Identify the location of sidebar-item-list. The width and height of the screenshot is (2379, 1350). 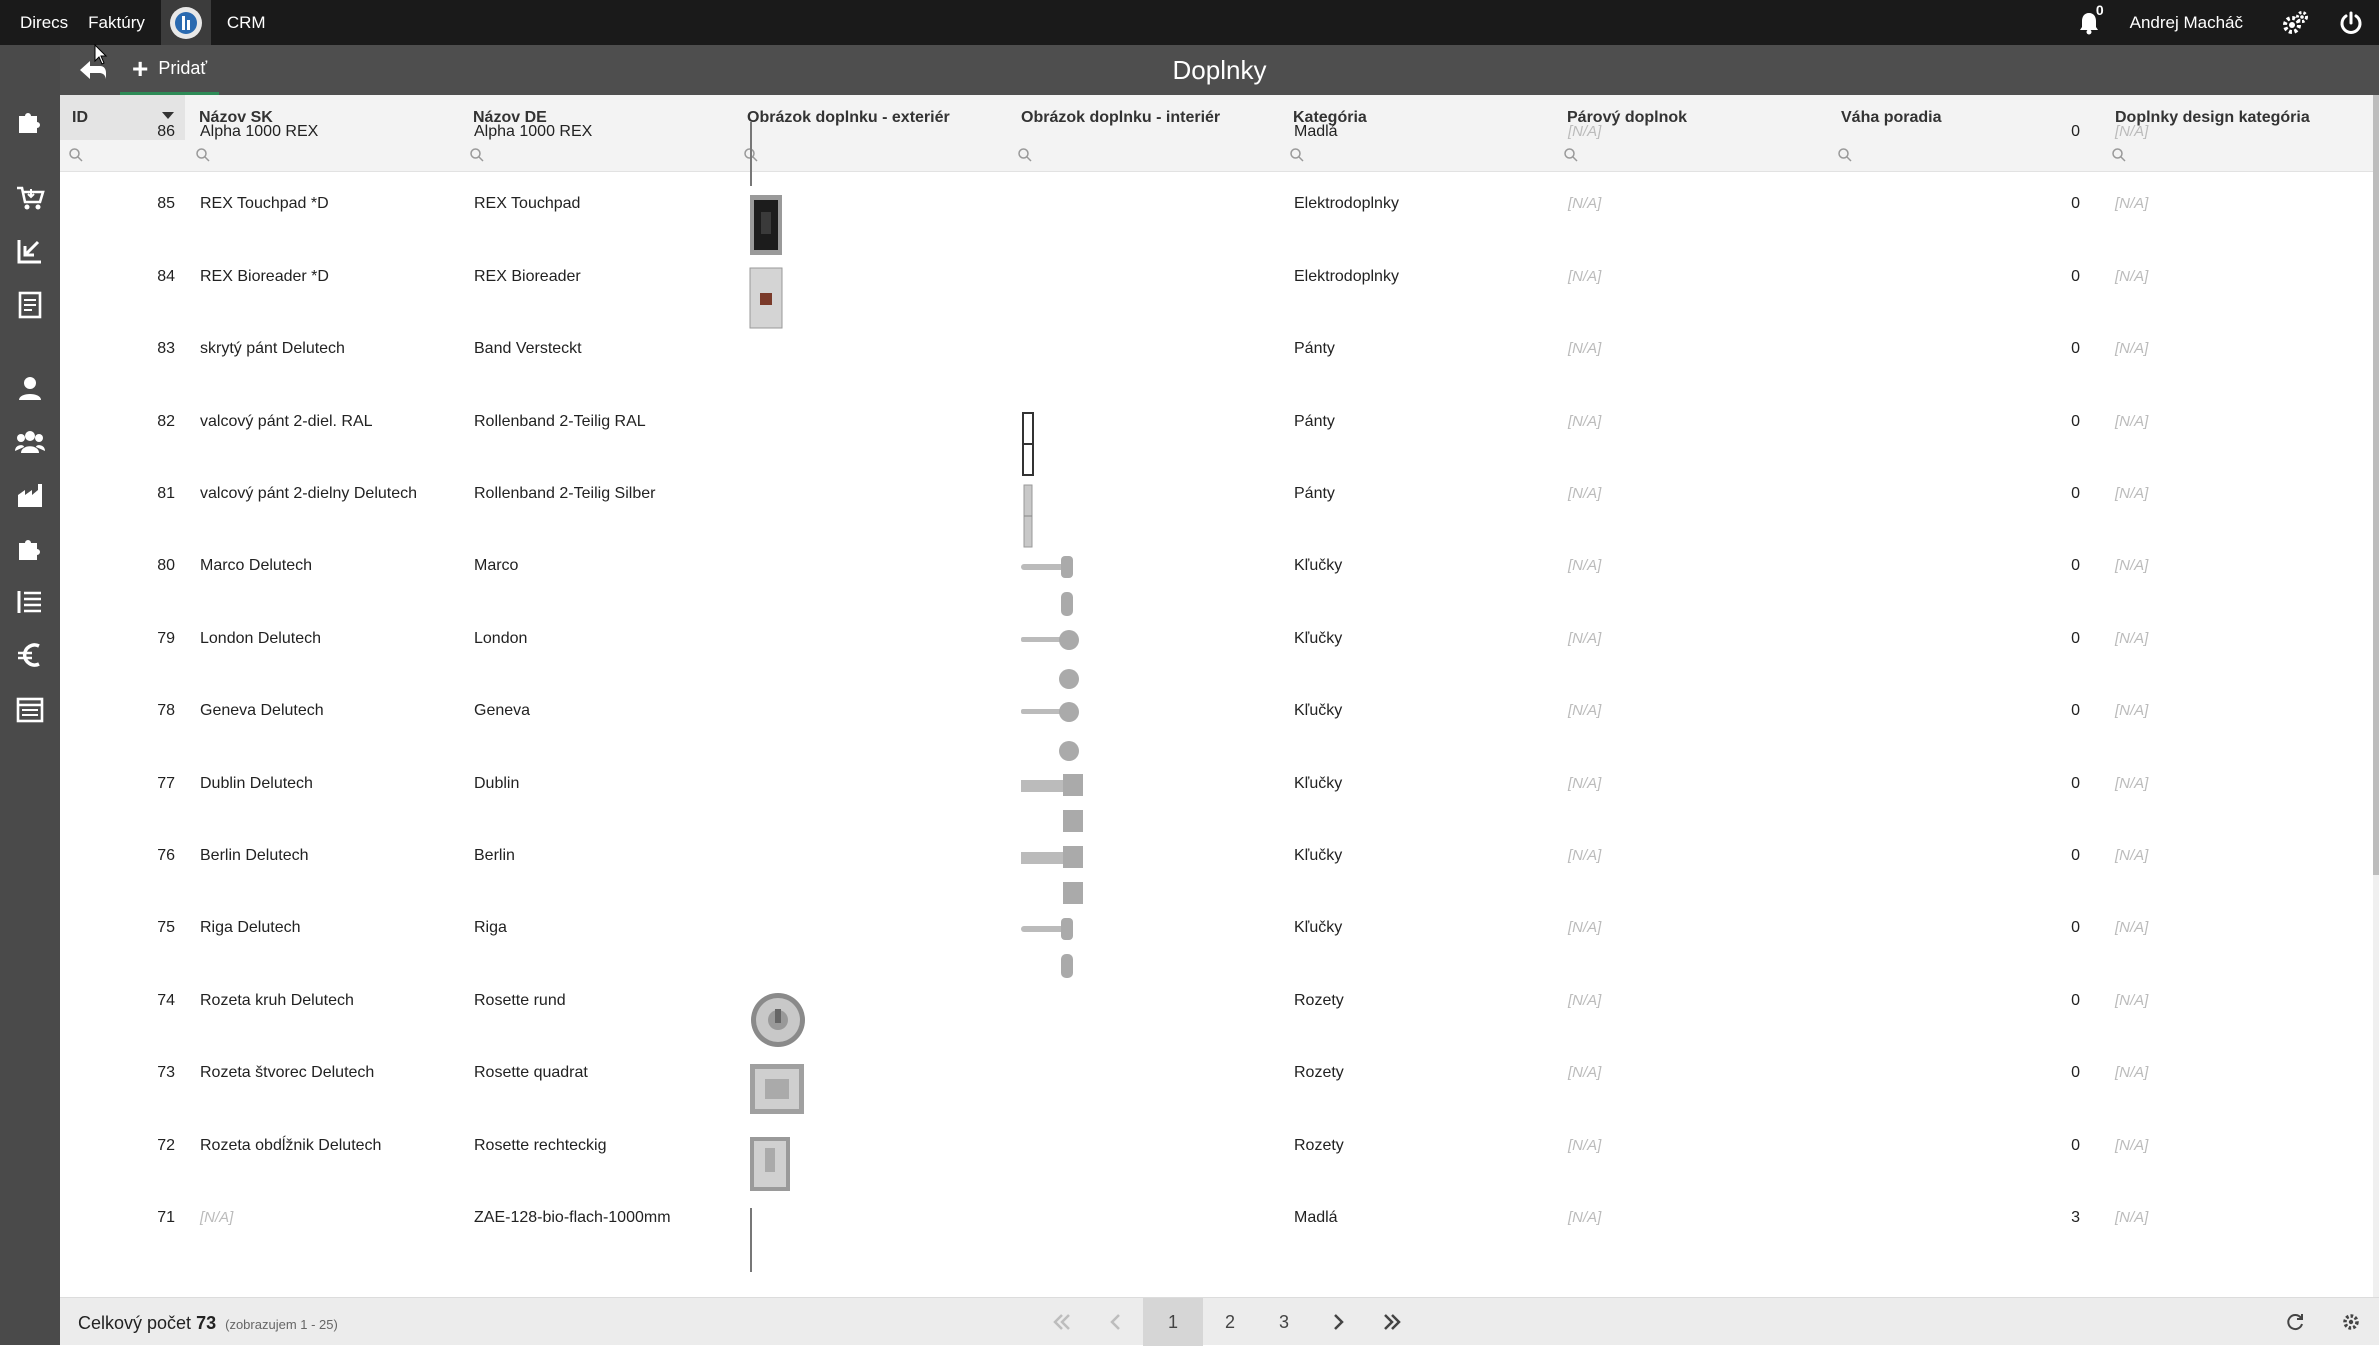
(30, 602).